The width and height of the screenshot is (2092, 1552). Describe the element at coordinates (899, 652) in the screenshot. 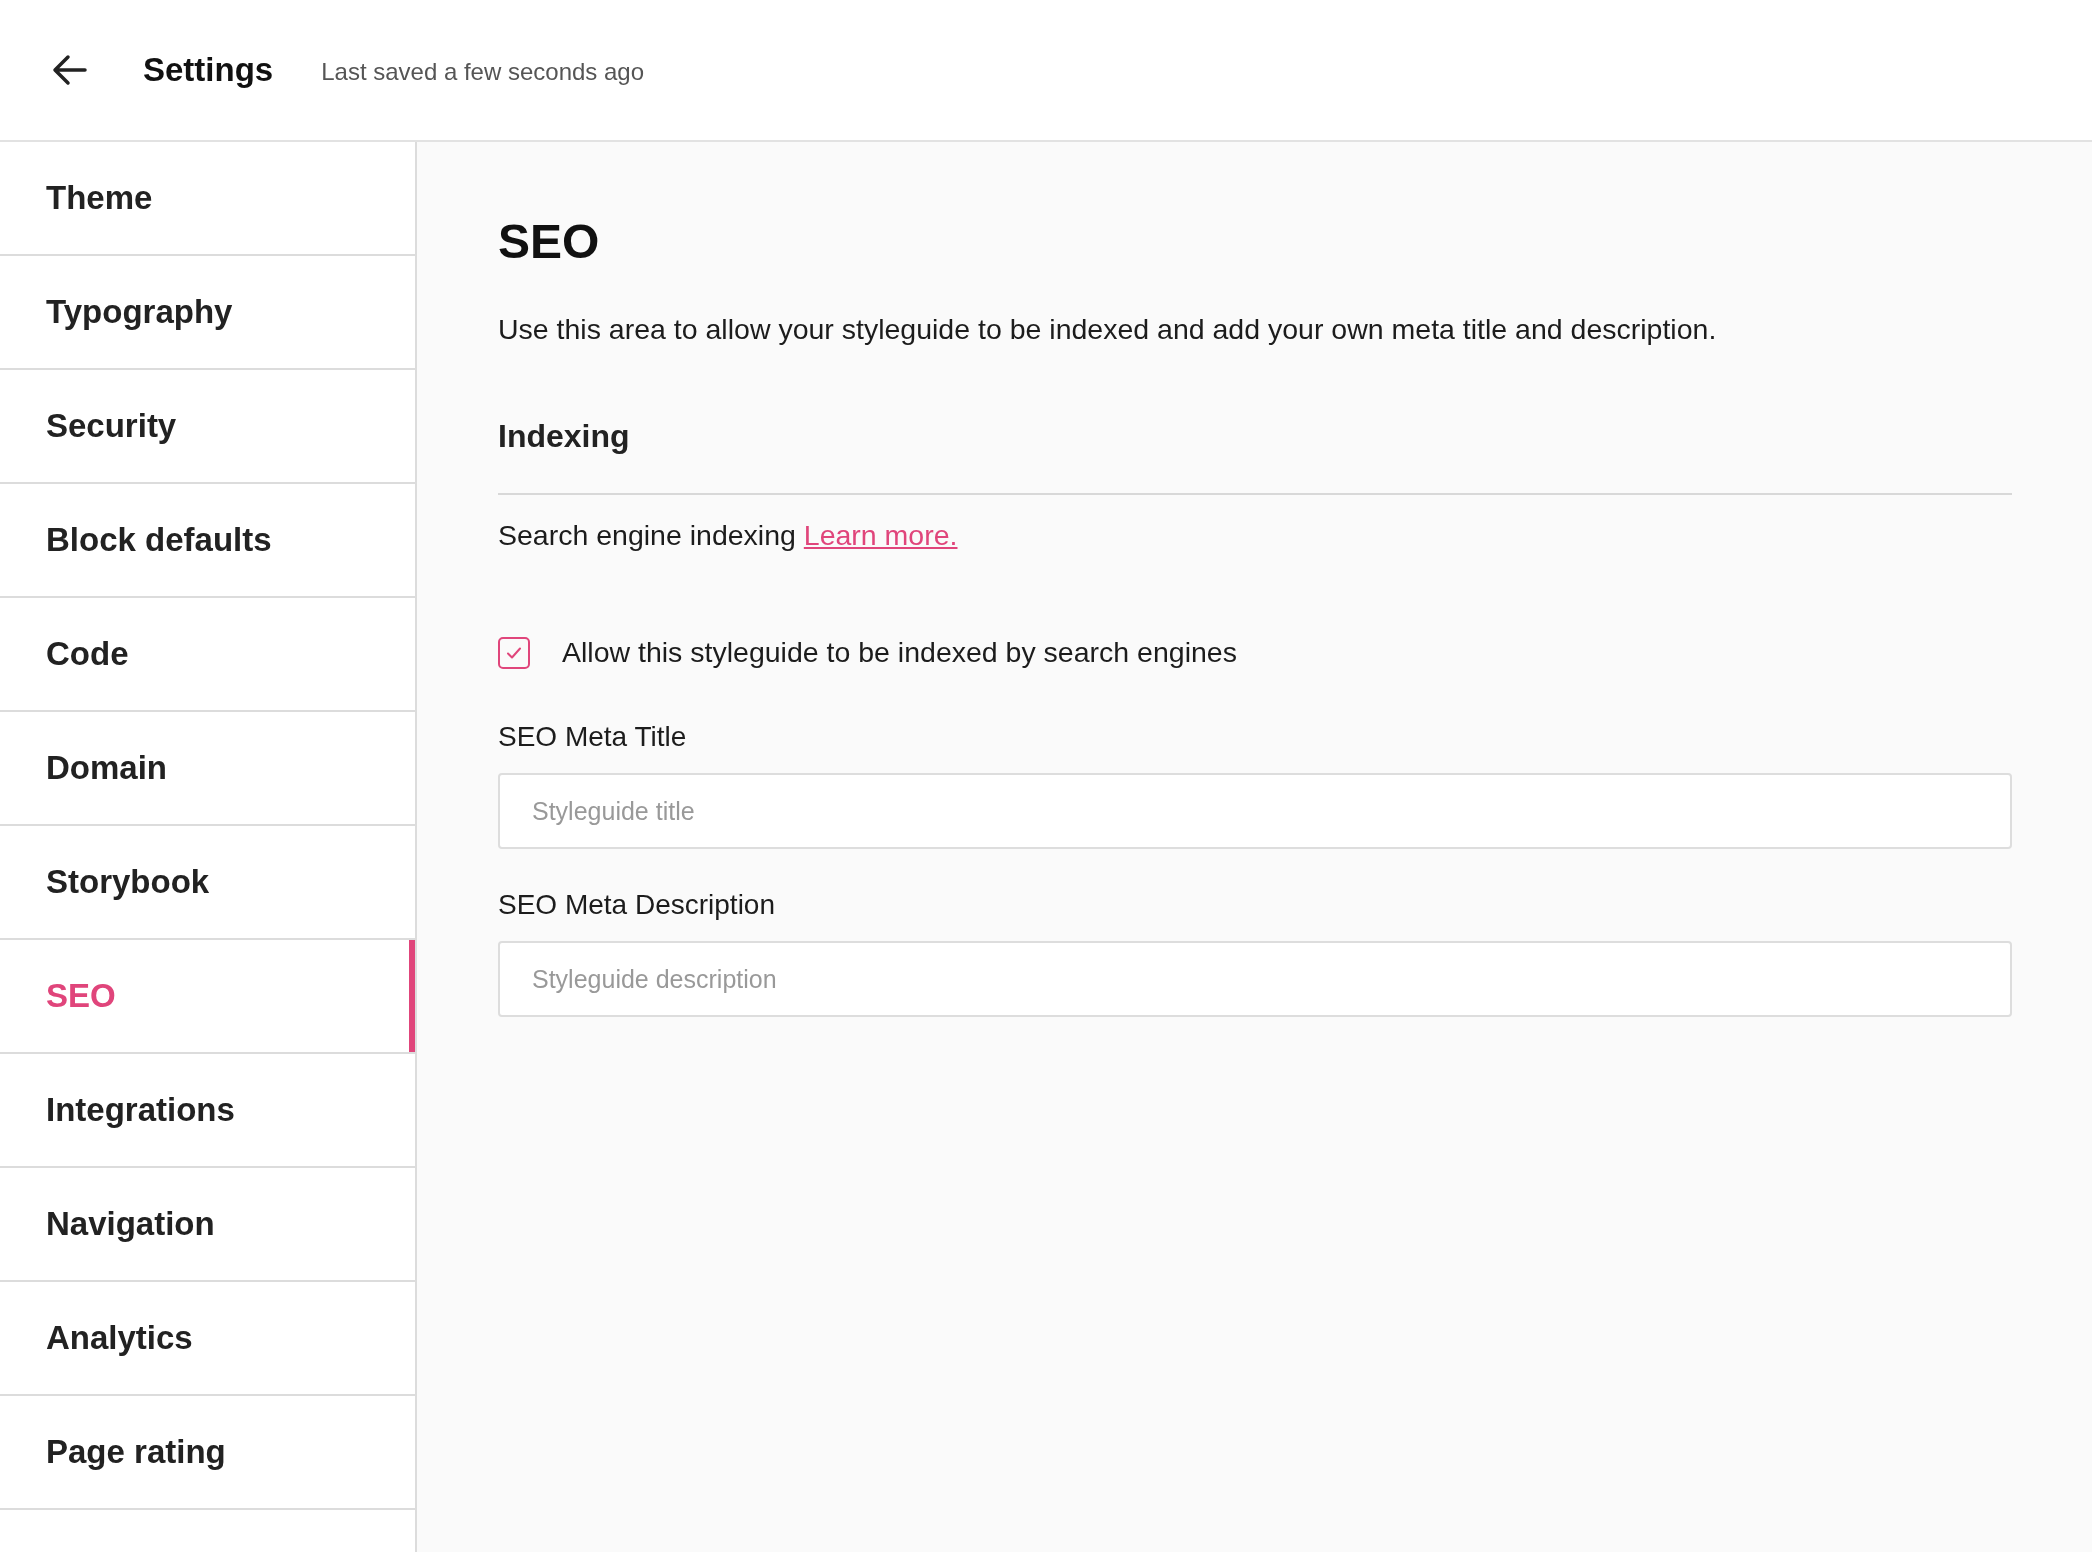

I see `checkbox-label: Allow this styleguide to be indexed by search engines` at that location.